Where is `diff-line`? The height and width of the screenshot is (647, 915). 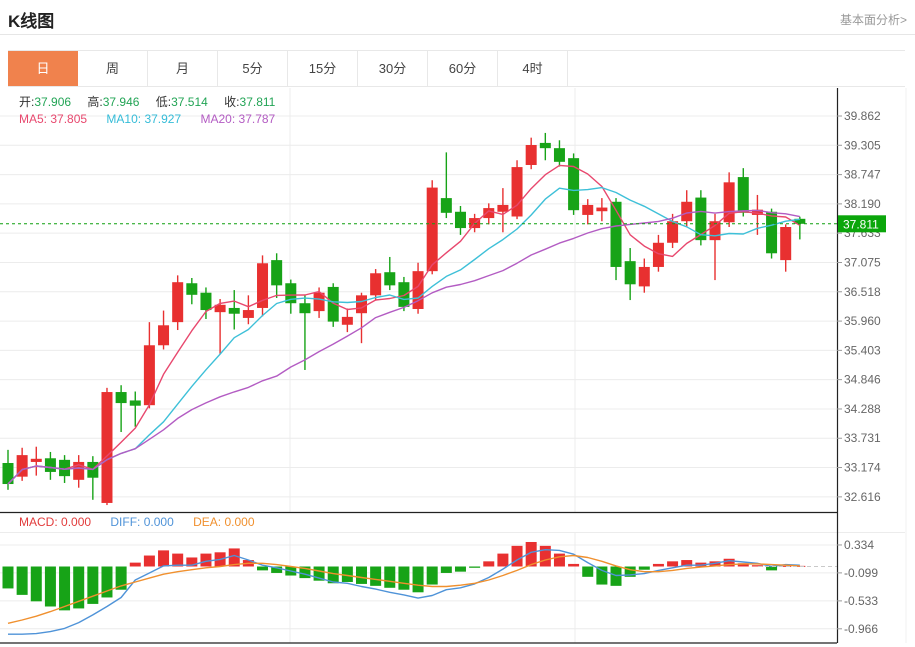
diff-line is located at coordinates (404, 592).